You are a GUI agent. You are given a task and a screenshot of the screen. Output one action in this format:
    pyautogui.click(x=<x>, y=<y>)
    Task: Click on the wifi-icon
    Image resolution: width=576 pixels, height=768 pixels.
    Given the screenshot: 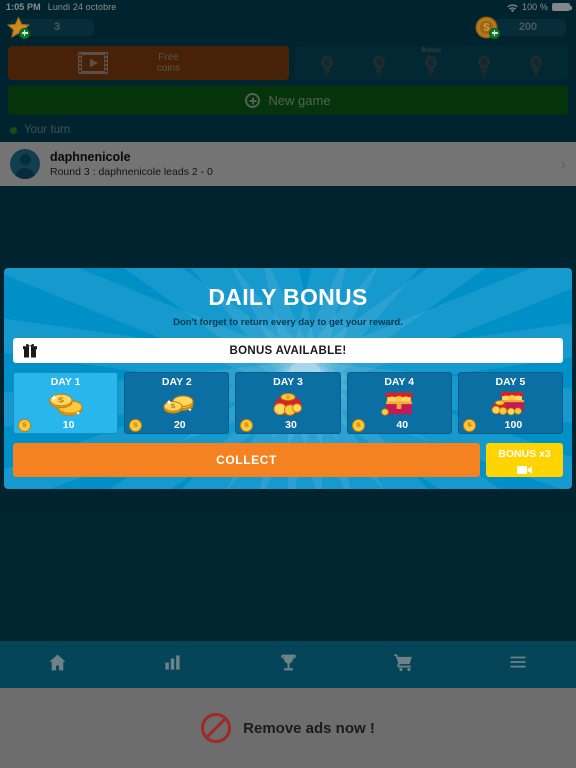 What is the action you would take?
    pyautogui.click(x=512, y=8)
    